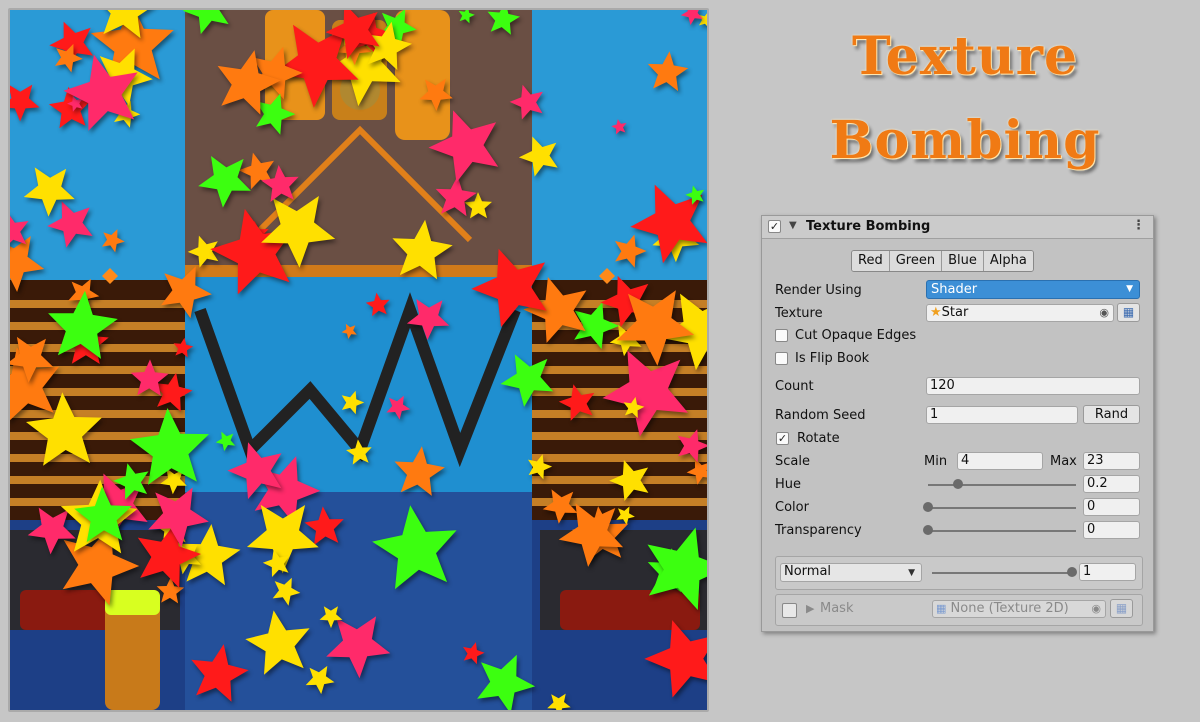 This screenshot has width=1200, height=722. Describe the element at coordinates (1107, 572) in the screenshot. I see `blend-value-input: 1` at that location.